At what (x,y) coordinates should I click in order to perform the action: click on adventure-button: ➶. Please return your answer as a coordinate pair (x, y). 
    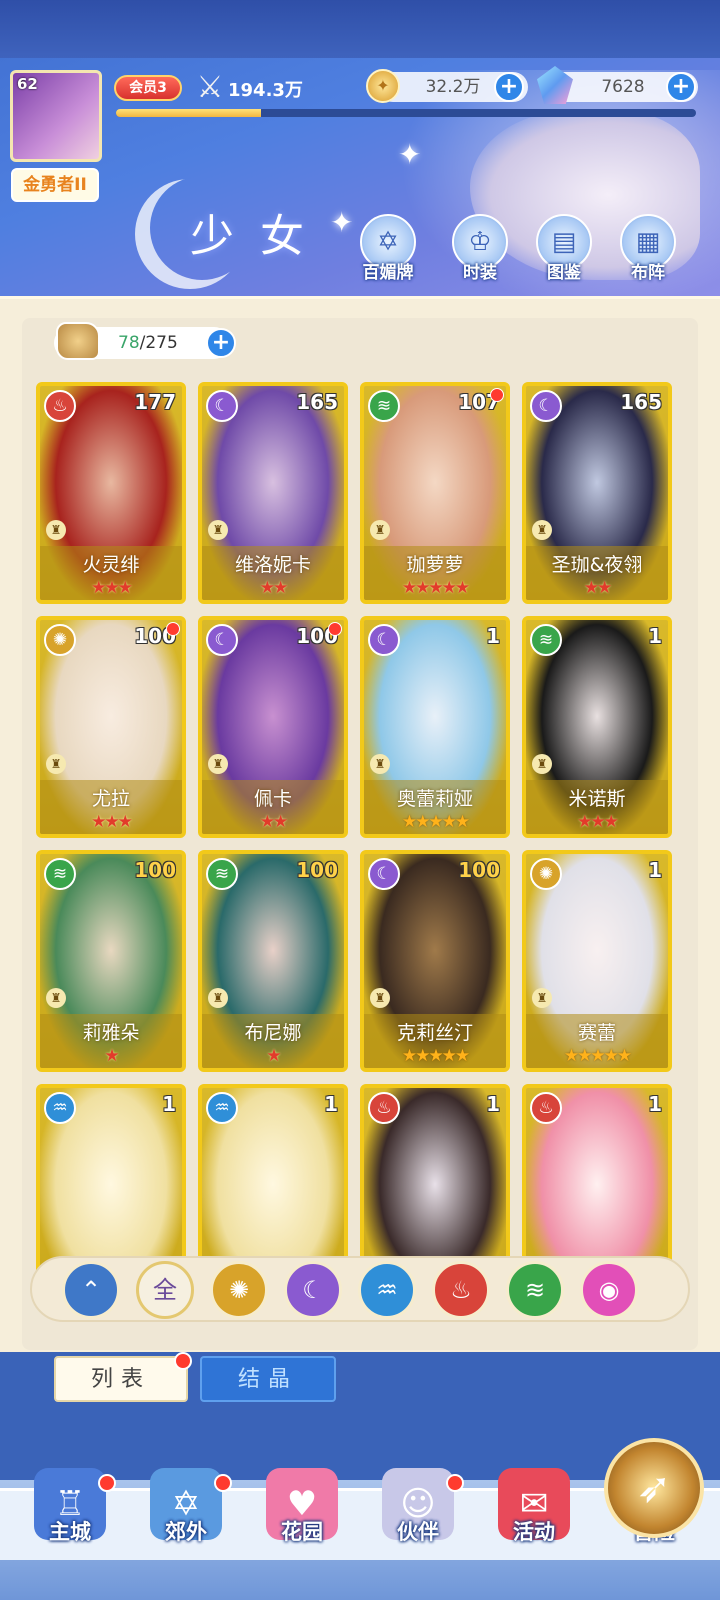
    Looking at the image, I should click on (654, 1488).